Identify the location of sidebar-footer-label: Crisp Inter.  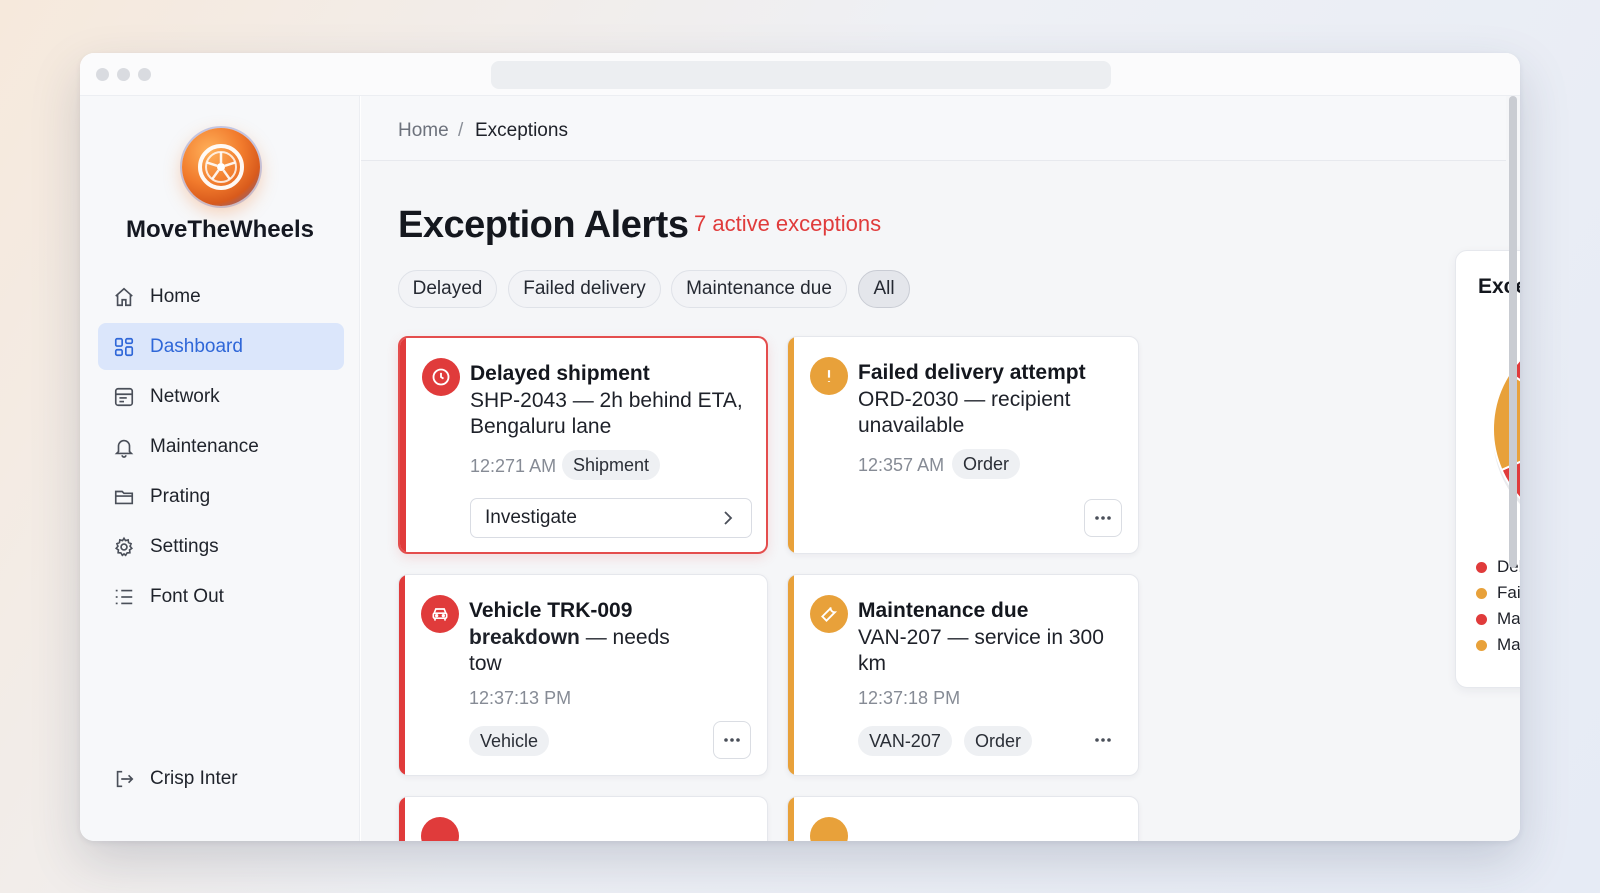
(194, 778).